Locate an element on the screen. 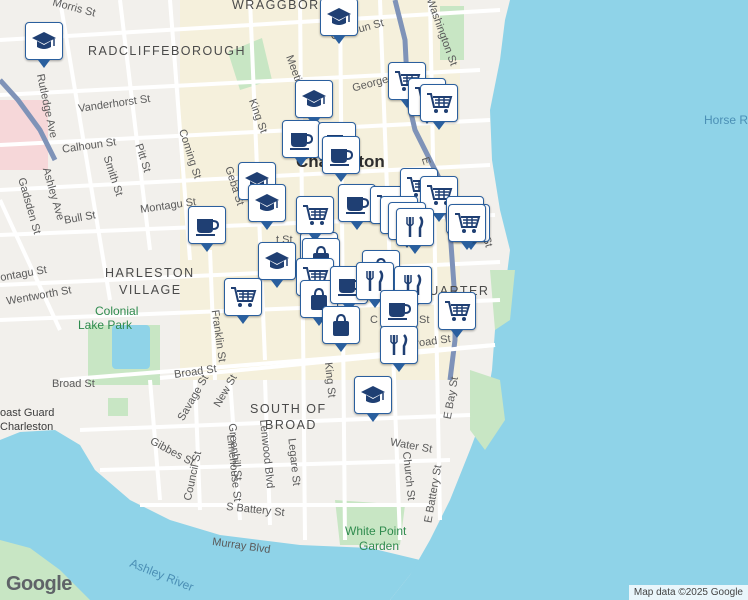  neighborhood-label-south-of-broad-2: BROAD is located at coordinates (291, 425).